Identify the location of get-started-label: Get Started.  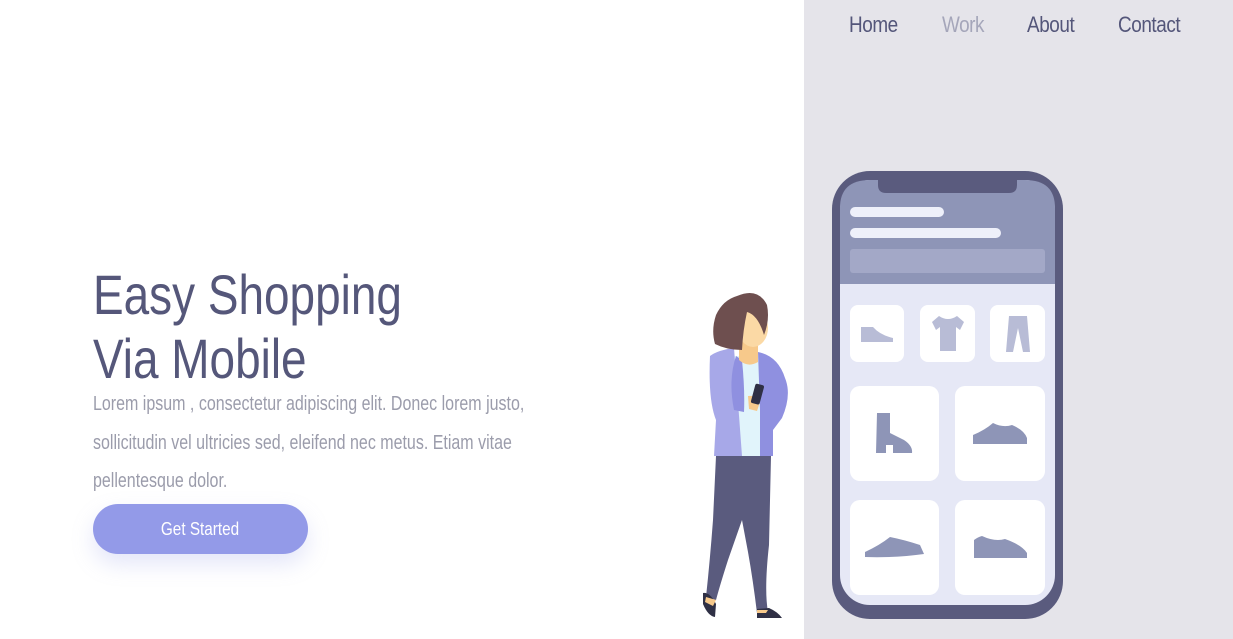
(200, 528).